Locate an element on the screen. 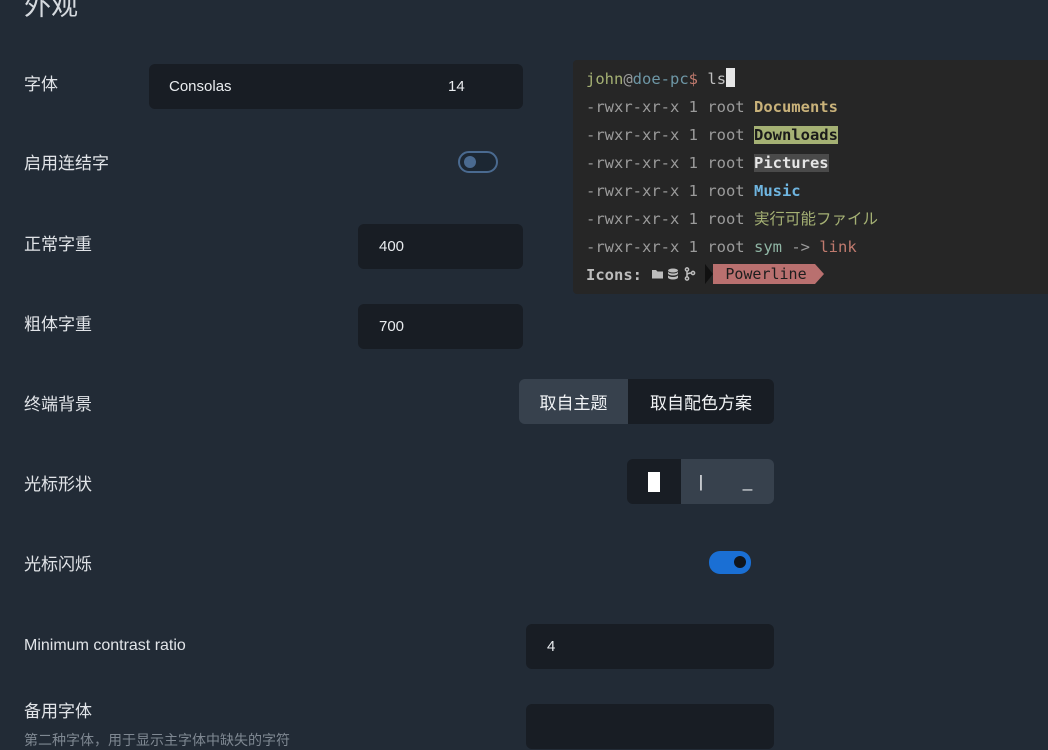 The width and height of the screenshot is (1048, 750). cursor-bar-option: | is located at coordinates (701, 481).